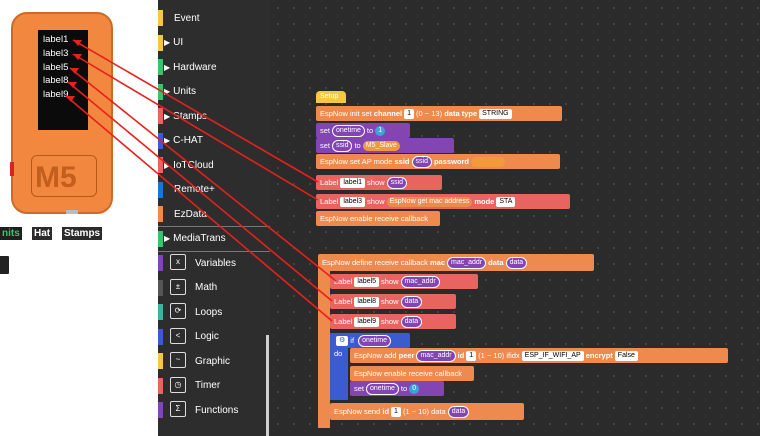 This screenshot has width=760, height=436. I want to click on enable-receive-block: EspNow enable receive callback, so click(378, 218).